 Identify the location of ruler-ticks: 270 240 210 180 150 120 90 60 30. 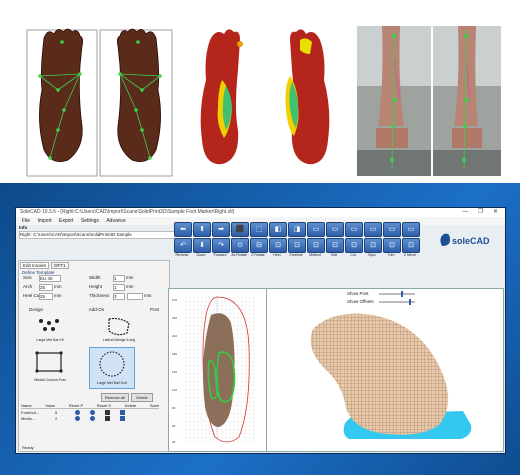
(174, 371).